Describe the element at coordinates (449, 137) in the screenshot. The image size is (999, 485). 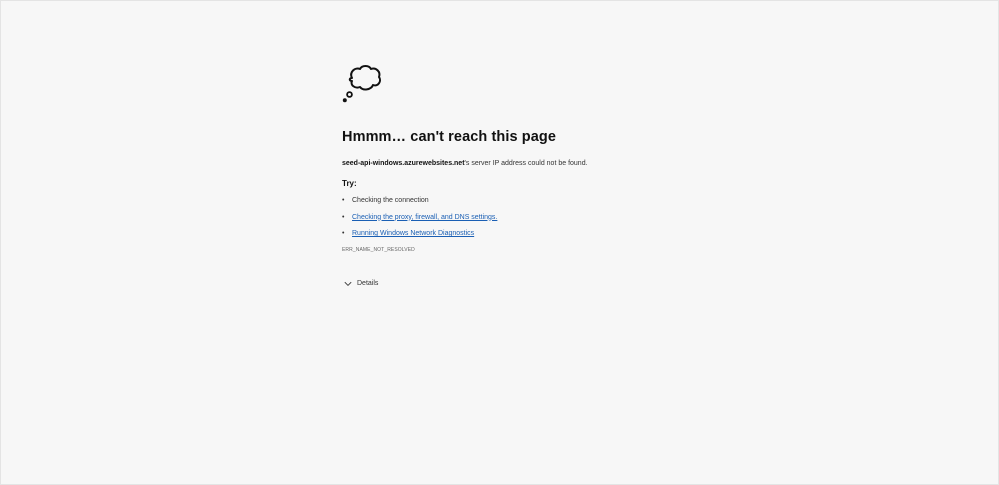
I see `page-title: Hmmm… can't reach this page` at that location.